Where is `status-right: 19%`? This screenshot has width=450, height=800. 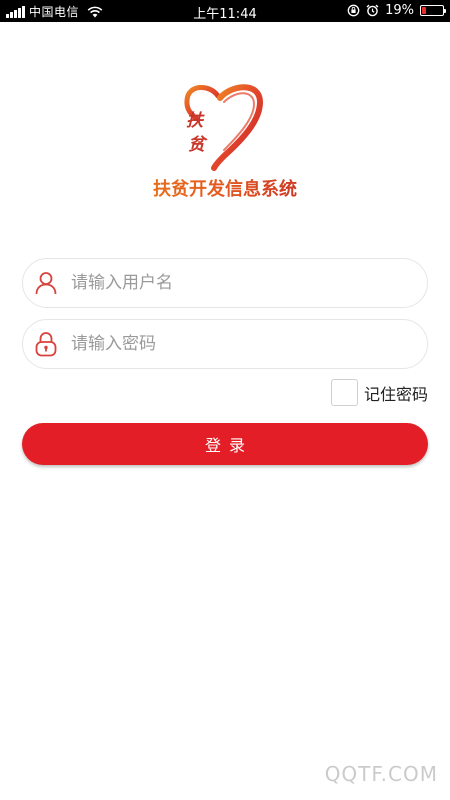 status-right: 19% is located at coordinates (396, 10).